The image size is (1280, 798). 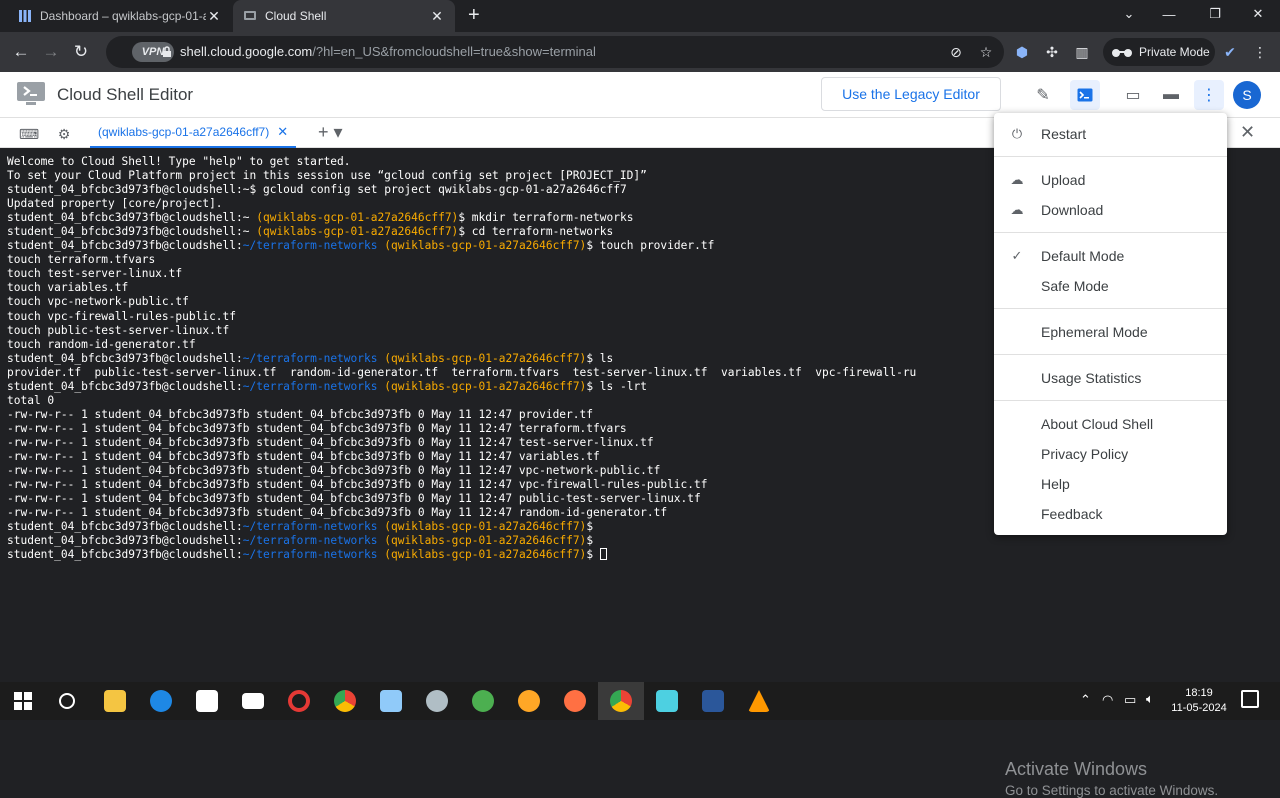 I want to click on torrent-icon, so click(x=483, y=701).